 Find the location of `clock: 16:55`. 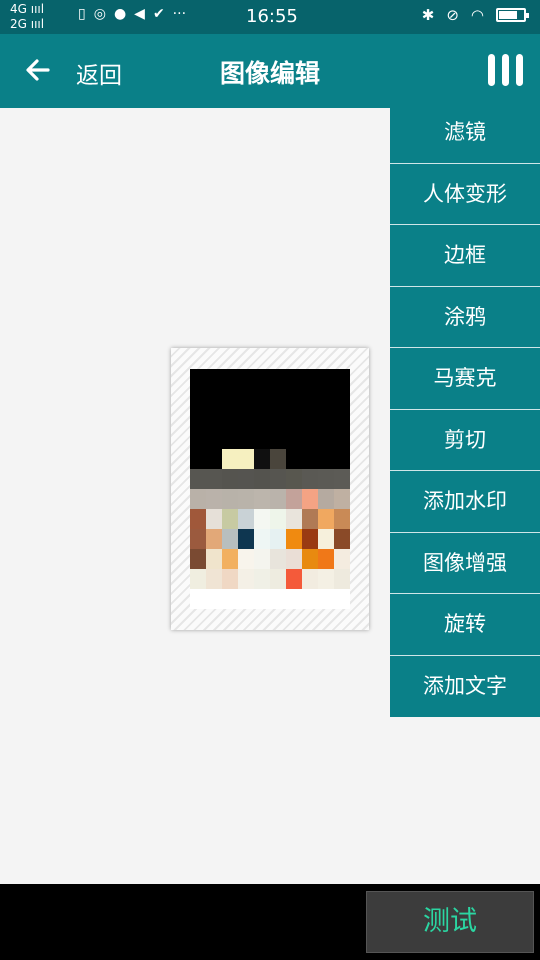

clock: 16:55 is located at coordinates (272, 16).